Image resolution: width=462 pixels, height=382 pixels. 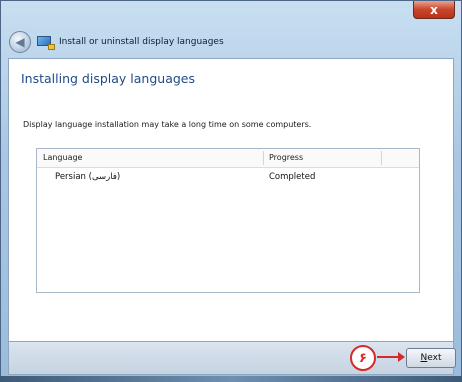 What do you see at coordinates (231, 358) in the screenshot?
I see `dialog-footer` at bounding box center [231, 358].